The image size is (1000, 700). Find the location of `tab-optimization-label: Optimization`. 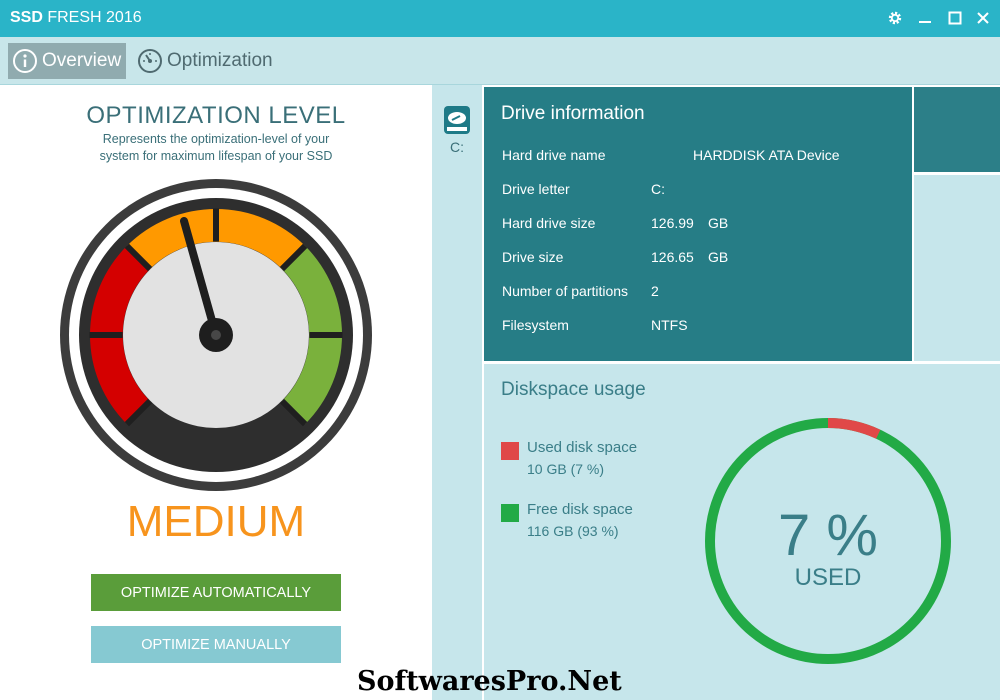

tab-optimization-label: Optimization is located at coordinates (220, 60).